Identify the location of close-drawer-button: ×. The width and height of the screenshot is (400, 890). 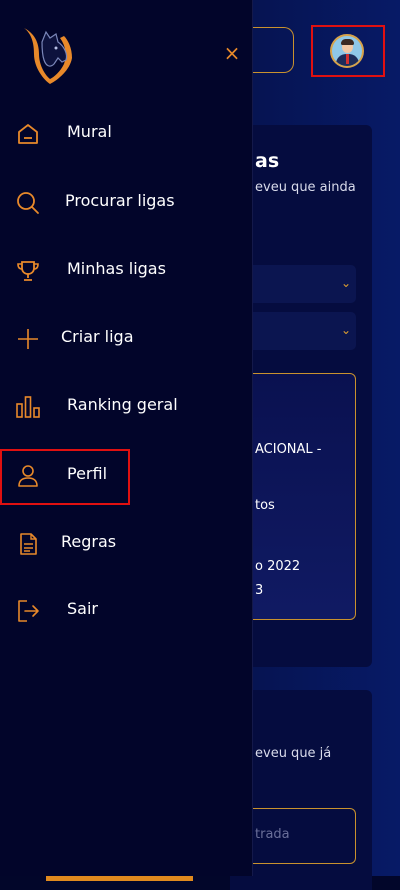
(232, 53).